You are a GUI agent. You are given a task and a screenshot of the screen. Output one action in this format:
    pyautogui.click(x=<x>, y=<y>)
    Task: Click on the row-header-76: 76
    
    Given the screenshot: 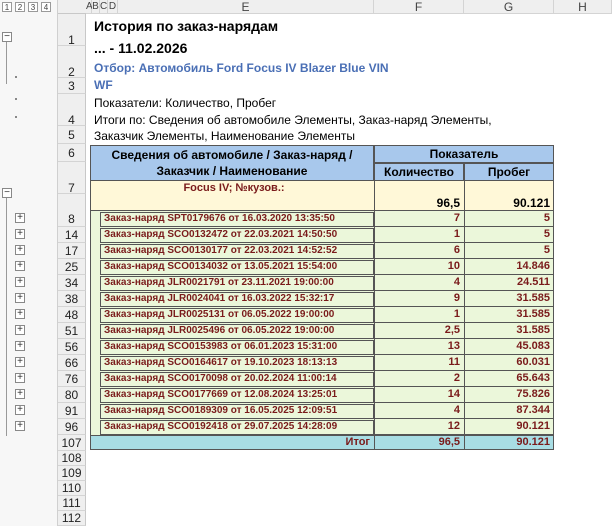 What is the action you would take?
    pyautogui.click(x=72, y=379)
    